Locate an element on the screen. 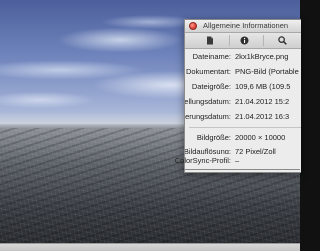  file-info-row: Dateiname: 2kx1kBryce.png is located at coordinates (243, 57).